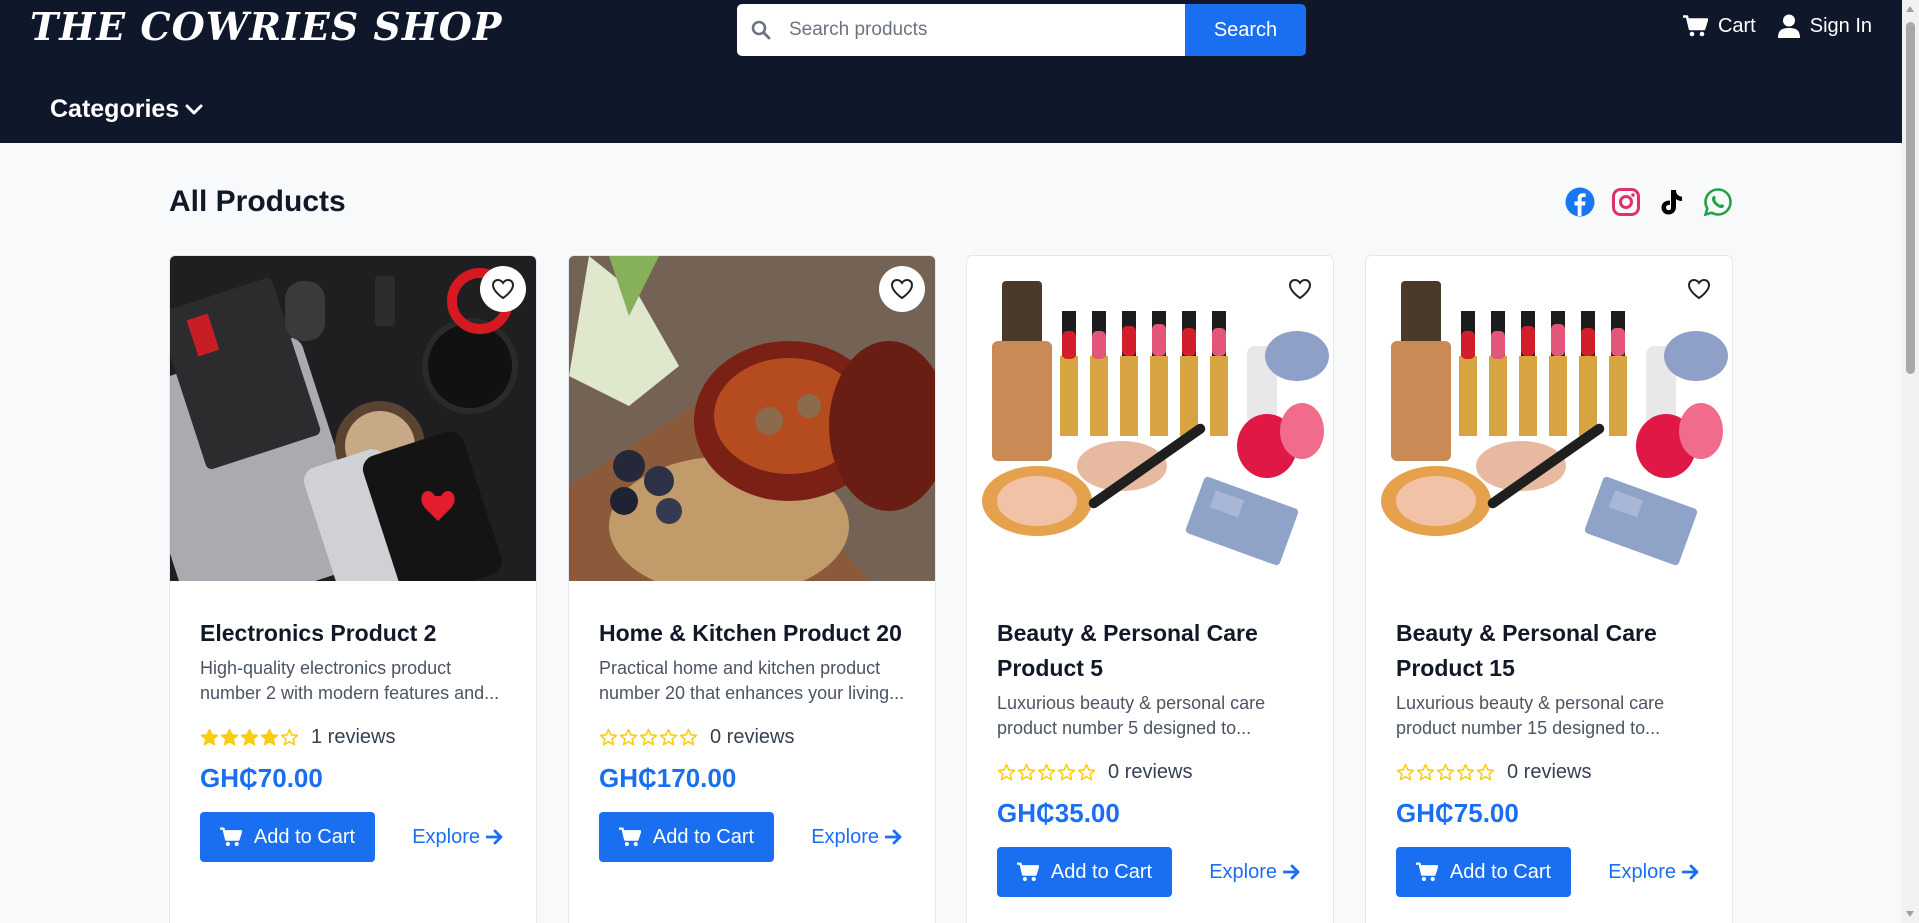 This screenshot has width=1919, height=923. I want to click on scrollbar-thumb, so click(1910, 198).